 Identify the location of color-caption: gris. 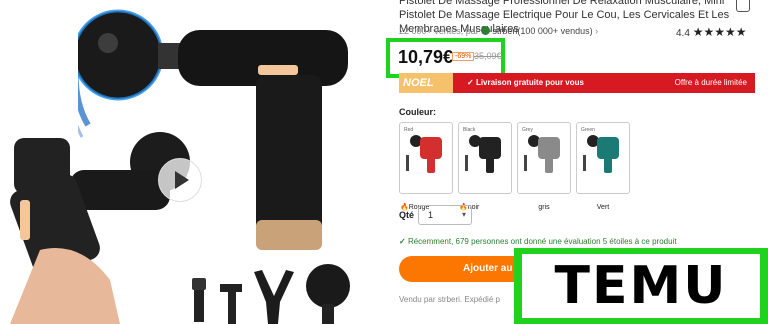
(544, 207).